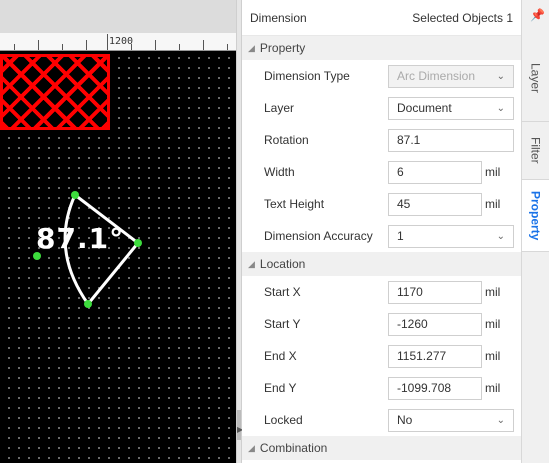  I want to click on side-tabs: 📌 Layer Filter Property, so click(535, 231).